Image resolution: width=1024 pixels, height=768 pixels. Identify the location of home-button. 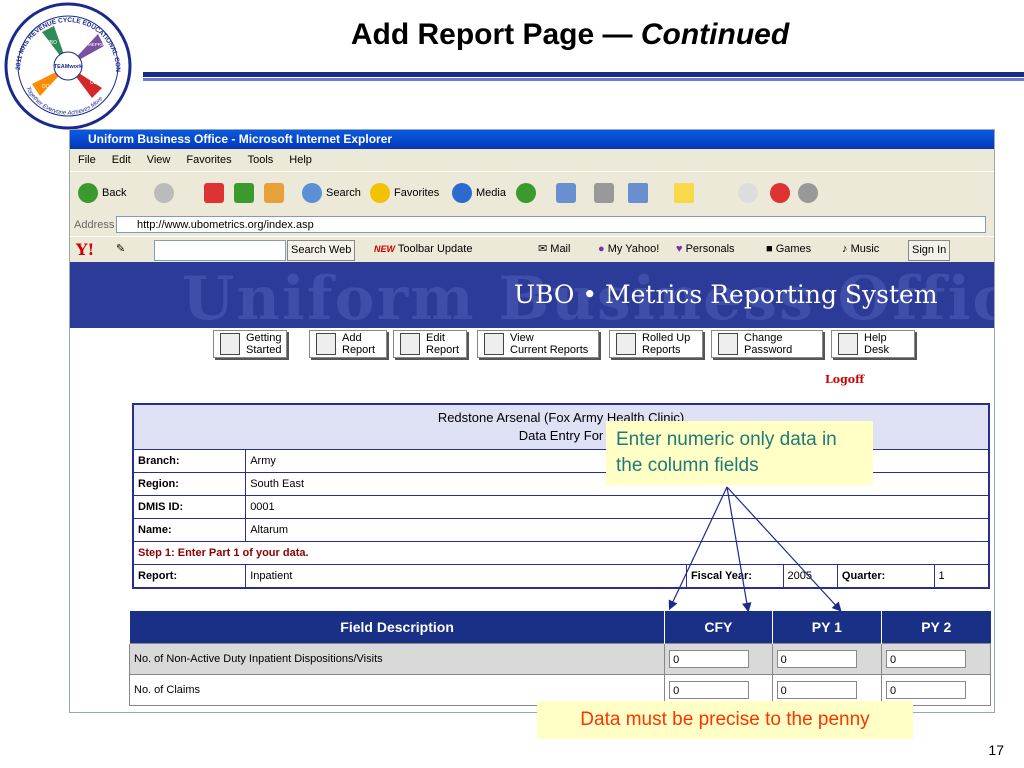
(274, 193).